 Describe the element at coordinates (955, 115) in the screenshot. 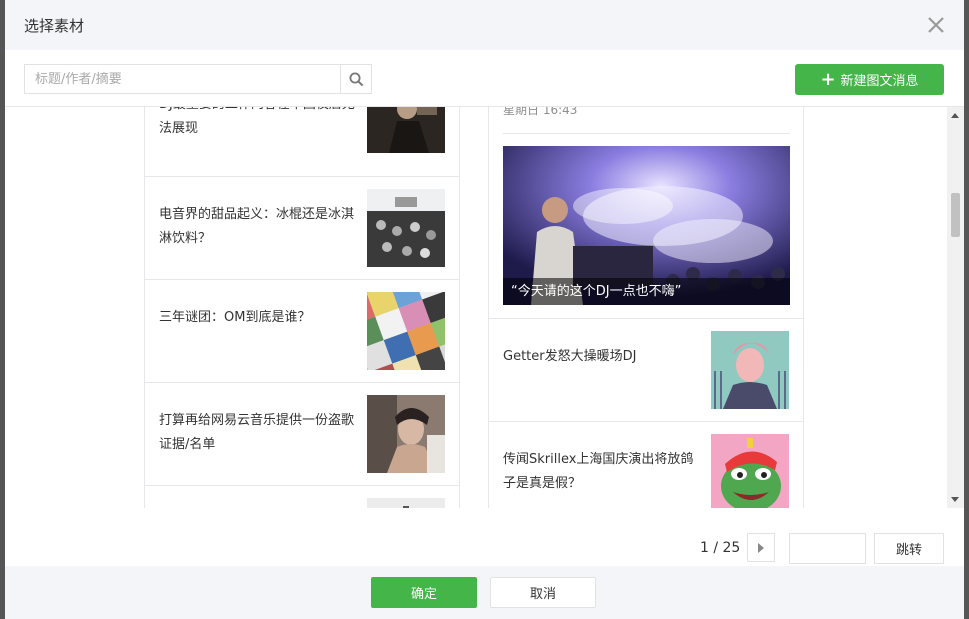

I see `scroll-up-icon` at that location.